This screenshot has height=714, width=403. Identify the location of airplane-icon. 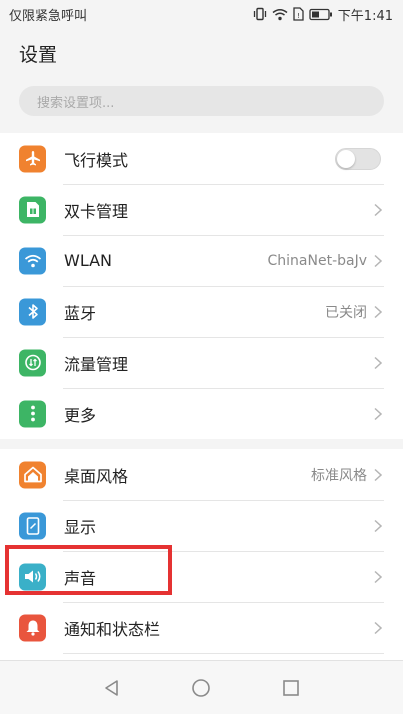
(32, 158).